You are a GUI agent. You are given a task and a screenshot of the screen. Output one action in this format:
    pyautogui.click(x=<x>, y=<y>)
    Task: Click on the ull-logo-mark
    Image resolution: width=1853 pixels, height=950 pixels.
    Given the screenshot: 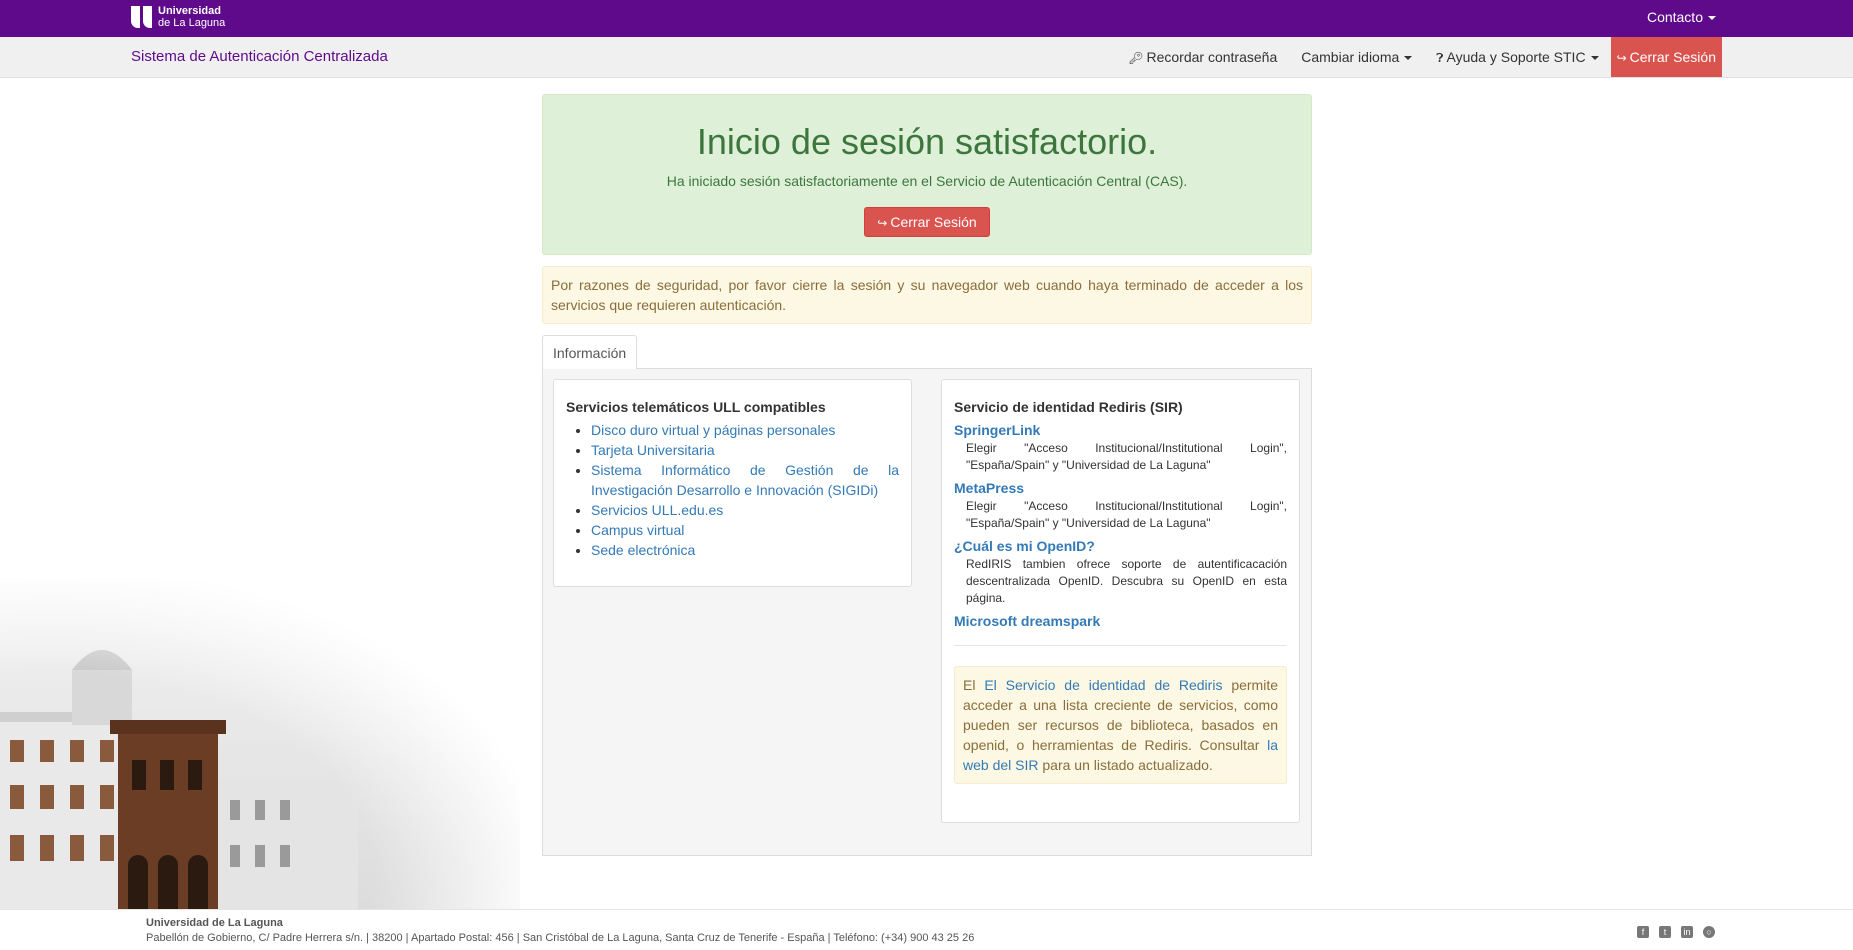 What is the action you would take?
    pyautogui.click(x=141, y=17)
    